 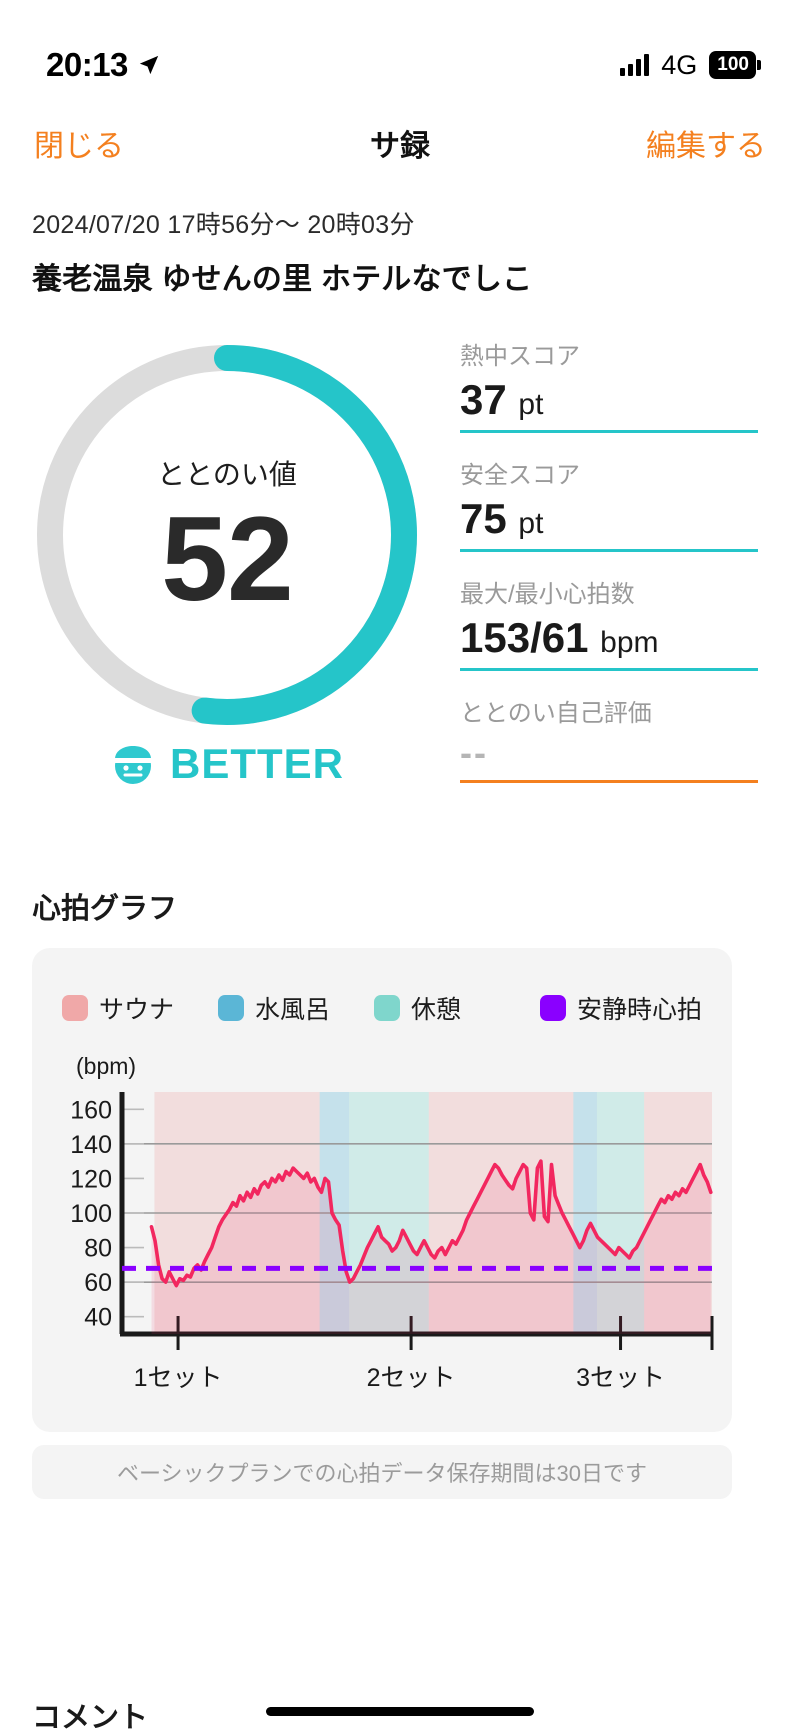 I want to click on legend-label: 水風呂, so click(x=293, y=1010).